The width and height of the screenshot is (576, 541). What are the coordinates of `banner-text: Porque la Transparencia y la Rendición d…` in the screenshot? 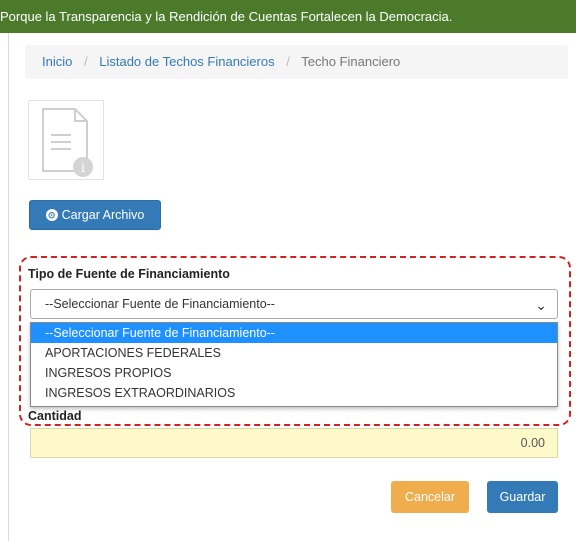 It's located at (226, 16).